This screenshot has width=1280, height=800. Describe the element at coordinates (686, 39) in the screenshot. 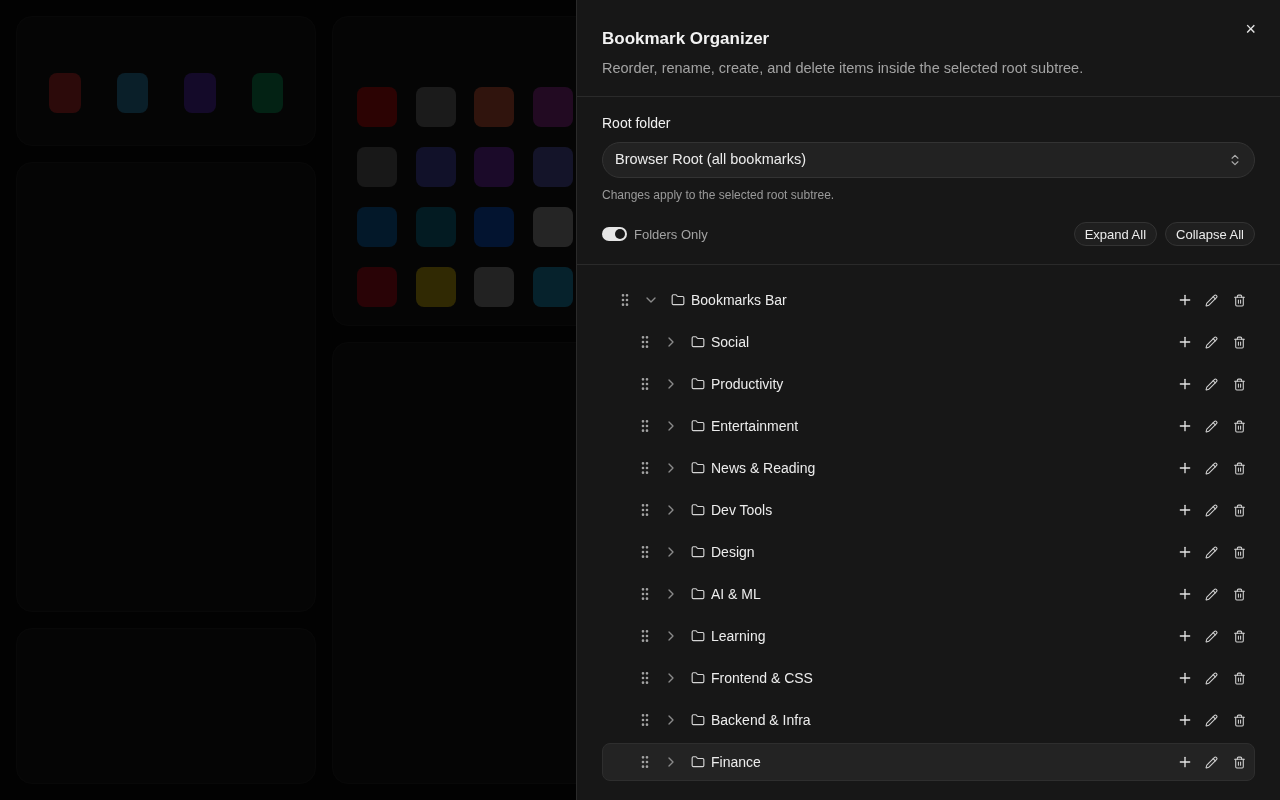

I see `dialog-title: Bookmark Organizer` at that location.